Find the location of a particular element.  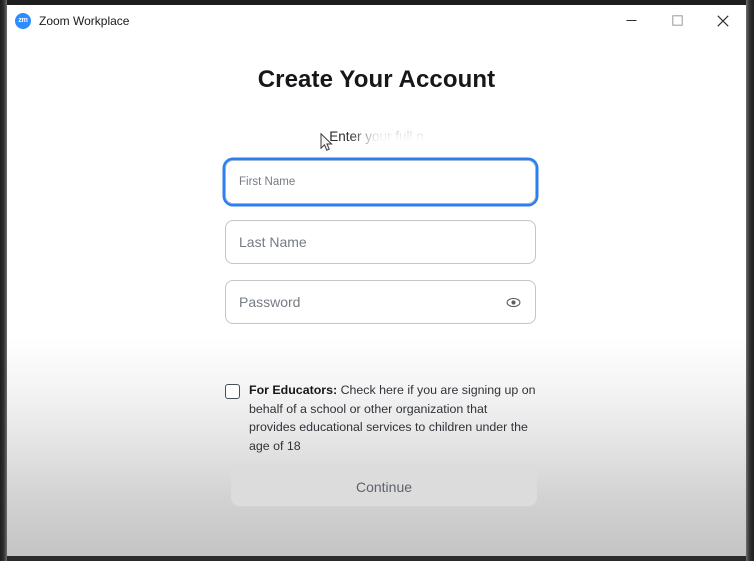

window-frame-right is located at coordinates (750, 280).